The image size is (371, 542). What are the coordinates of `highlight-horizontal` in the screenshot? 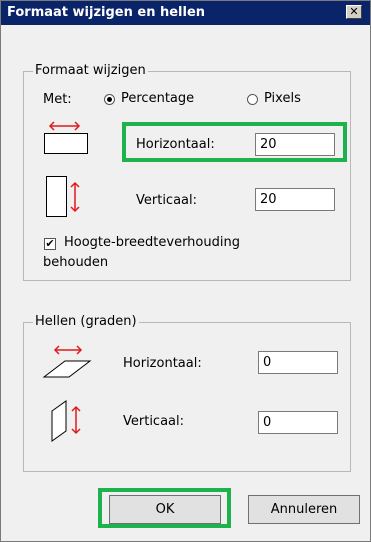 It's located at (234, 142).